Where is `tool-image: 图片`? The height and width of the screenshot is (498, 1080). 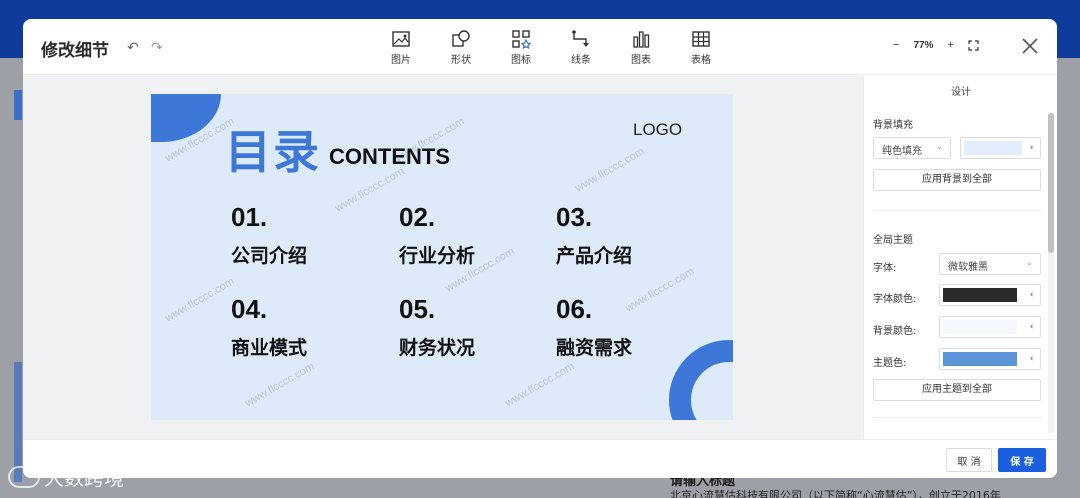 tool-image: 图片 is located at coordinates (401, 47).